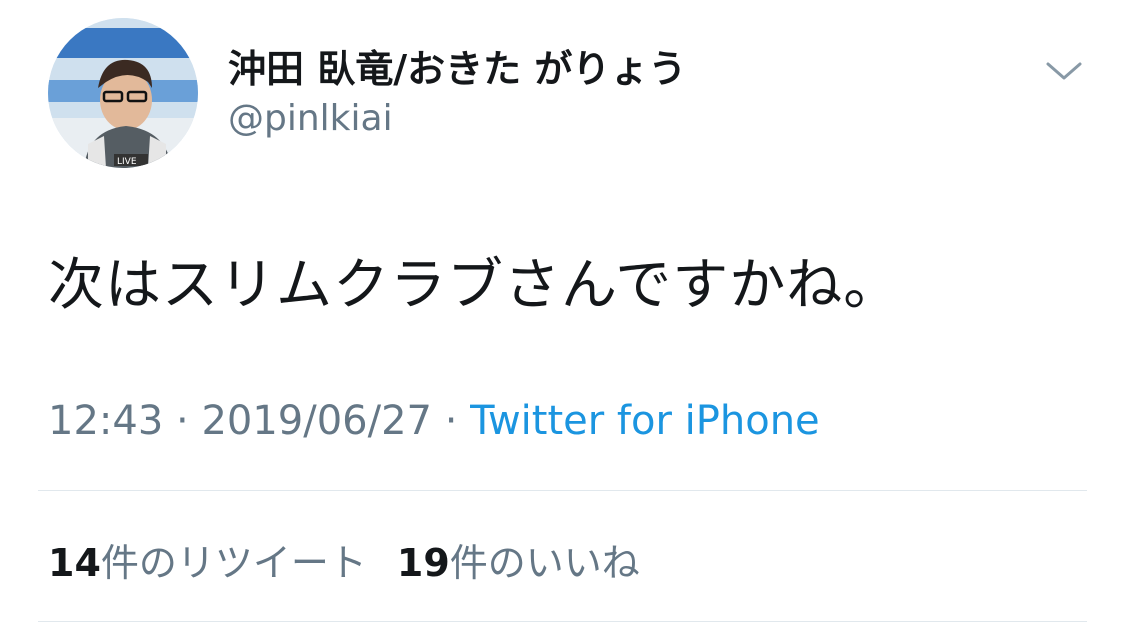 The height and width of the screenshot is (623, 1125). Describe the element at coordinates (233, 563) in the screenshot. I see `retweets-label: 件のリツイート` at that location.